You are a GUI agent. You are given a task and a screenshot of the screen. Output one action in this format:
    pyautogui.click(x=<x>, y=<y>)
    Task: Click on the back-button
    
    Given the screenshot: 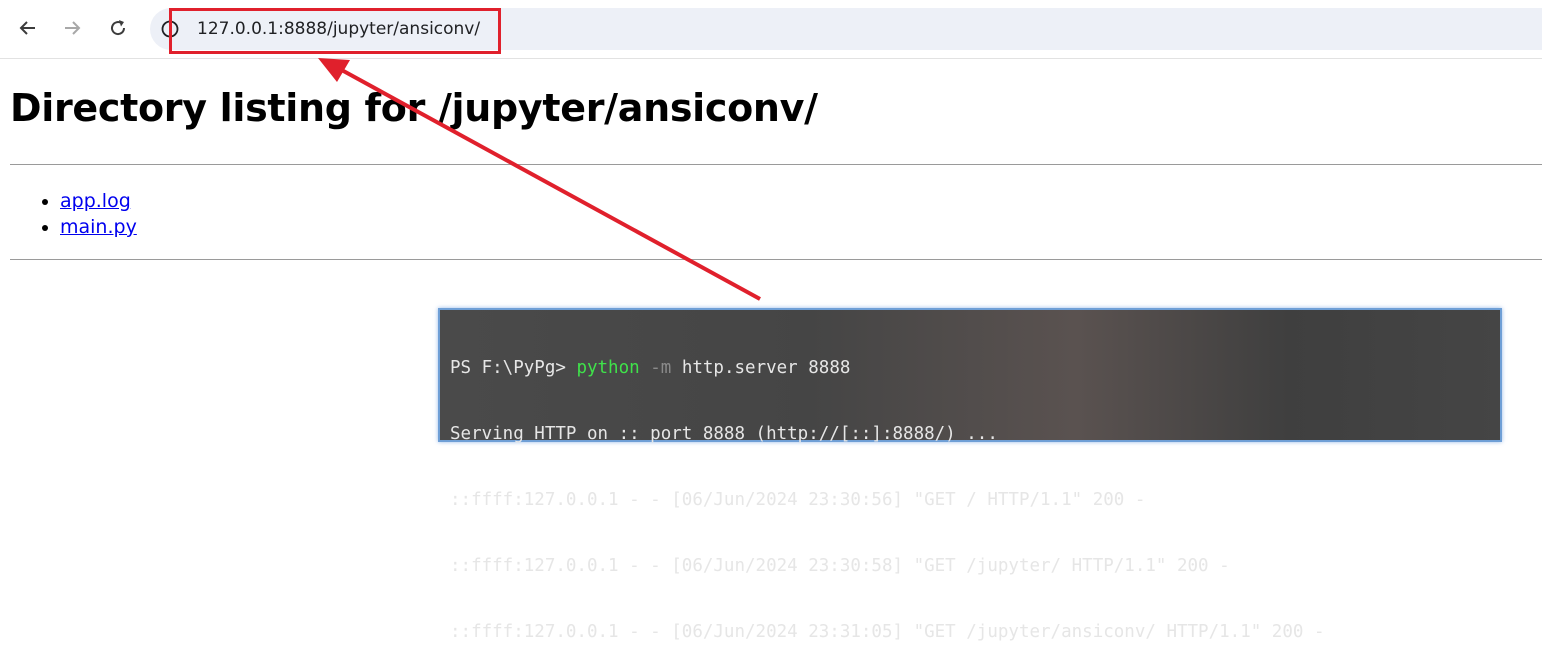 What is the action you would take?
    pyautogui.click(x=28, y=28)
    